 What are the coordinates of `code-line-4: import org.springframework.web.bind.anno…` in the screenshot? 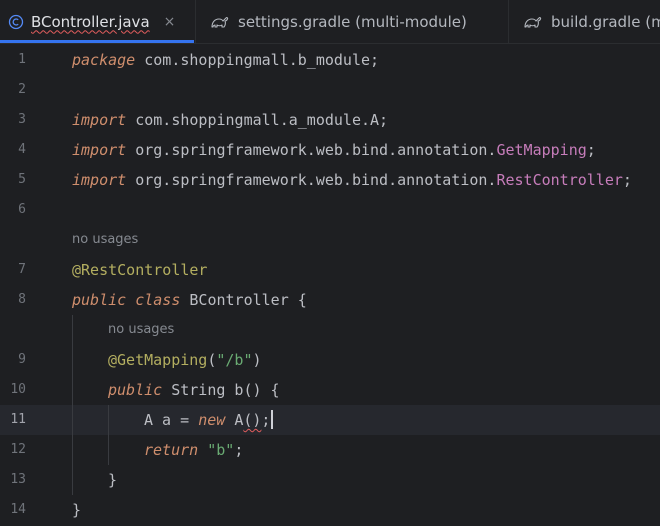 It's located at (334, 150).